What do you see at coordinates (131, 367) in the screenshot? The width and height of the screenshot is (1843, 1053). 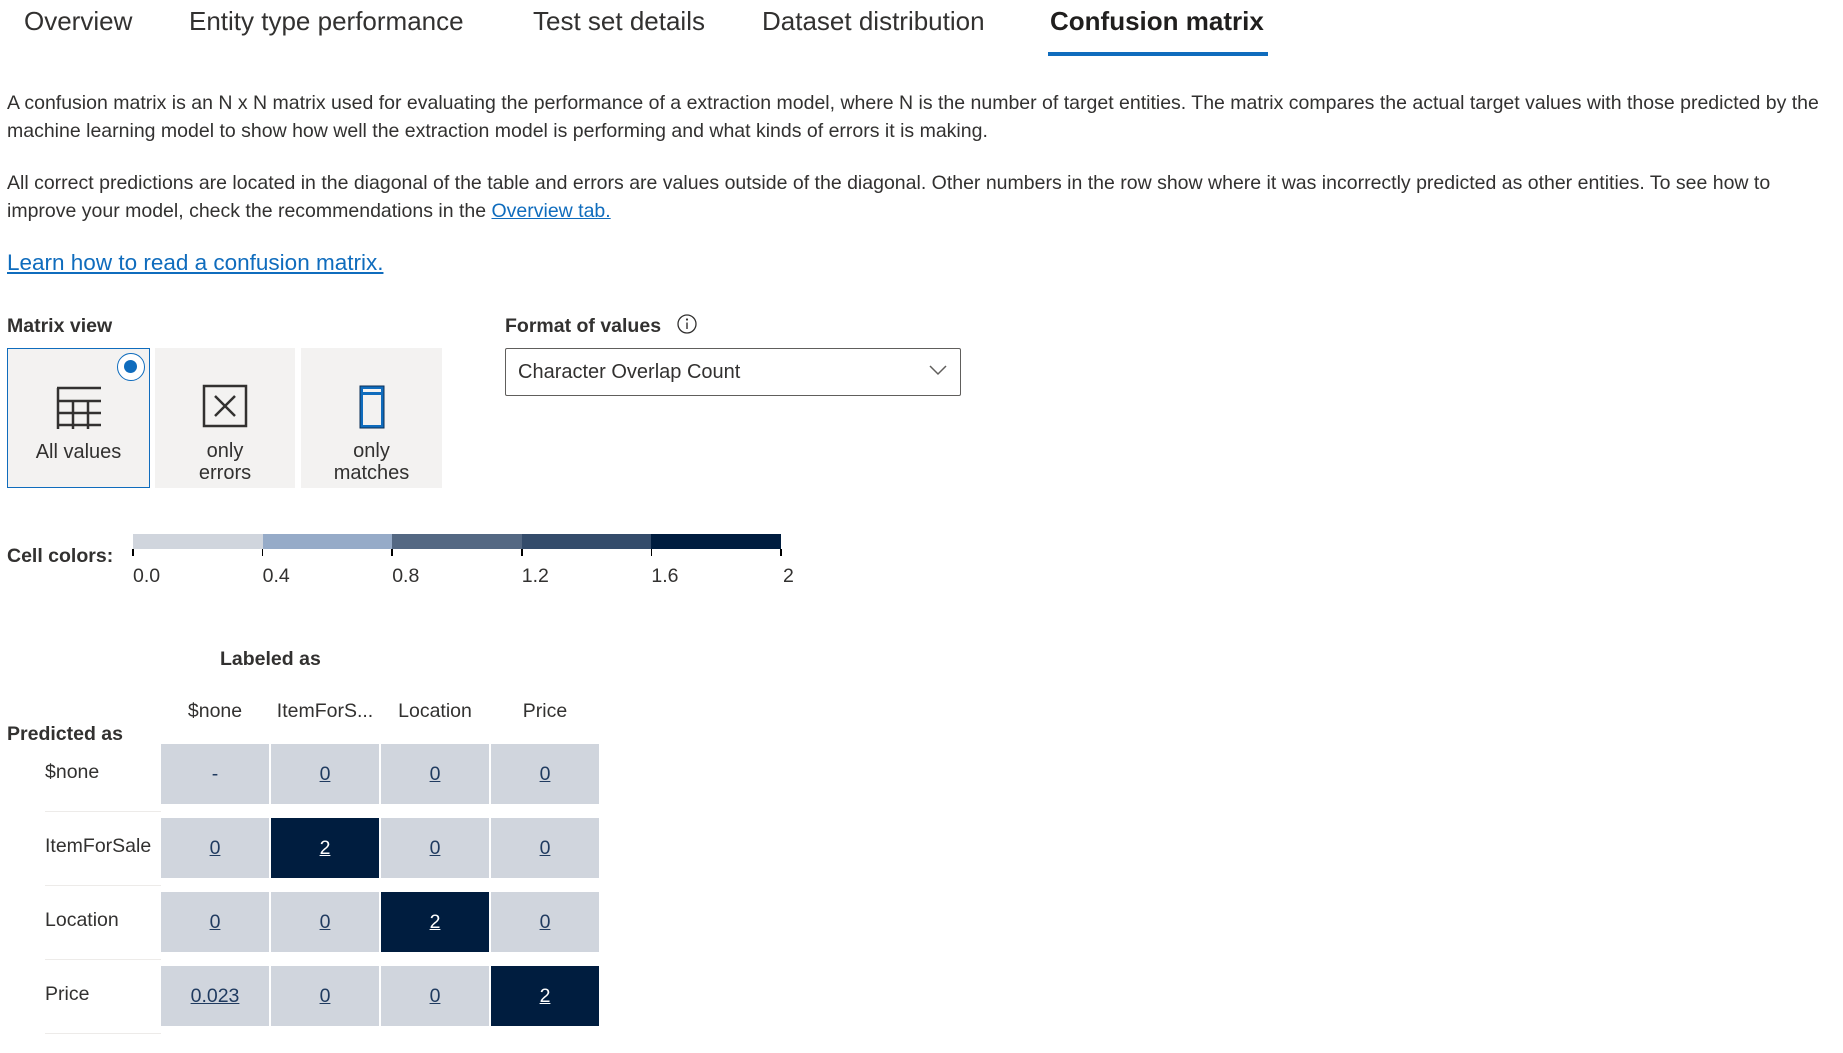 I see `radio-selected-icon` at bounding box center [131, 367].